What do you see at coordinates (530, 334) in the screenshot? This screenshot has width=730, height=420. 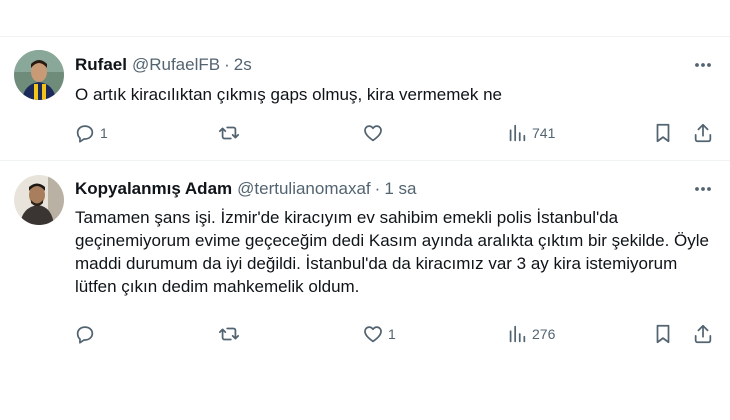 I see `views-button: 276` at bounding box center [530, 334].